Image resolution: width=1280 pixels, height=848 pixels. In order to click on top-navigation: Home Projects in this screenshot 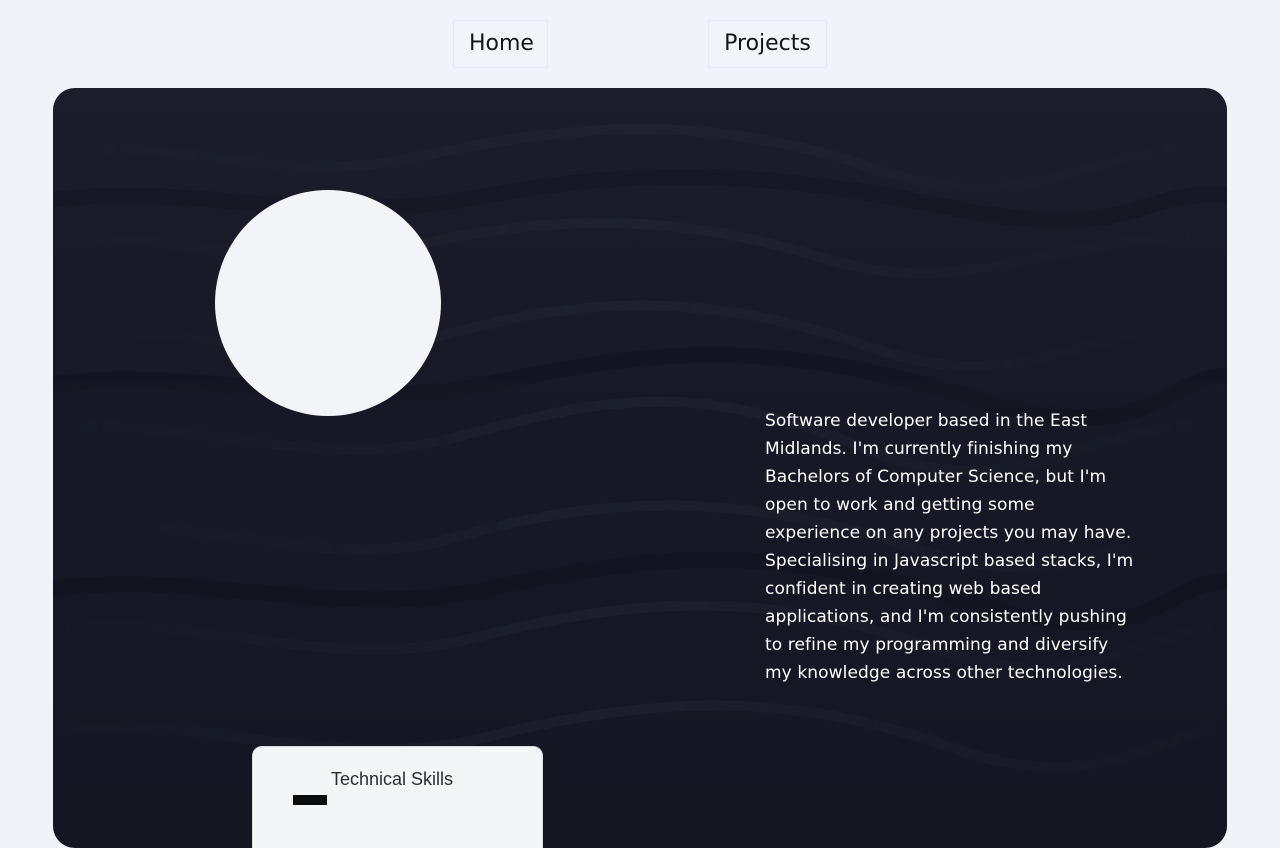, I will do `click(640, 44)`.